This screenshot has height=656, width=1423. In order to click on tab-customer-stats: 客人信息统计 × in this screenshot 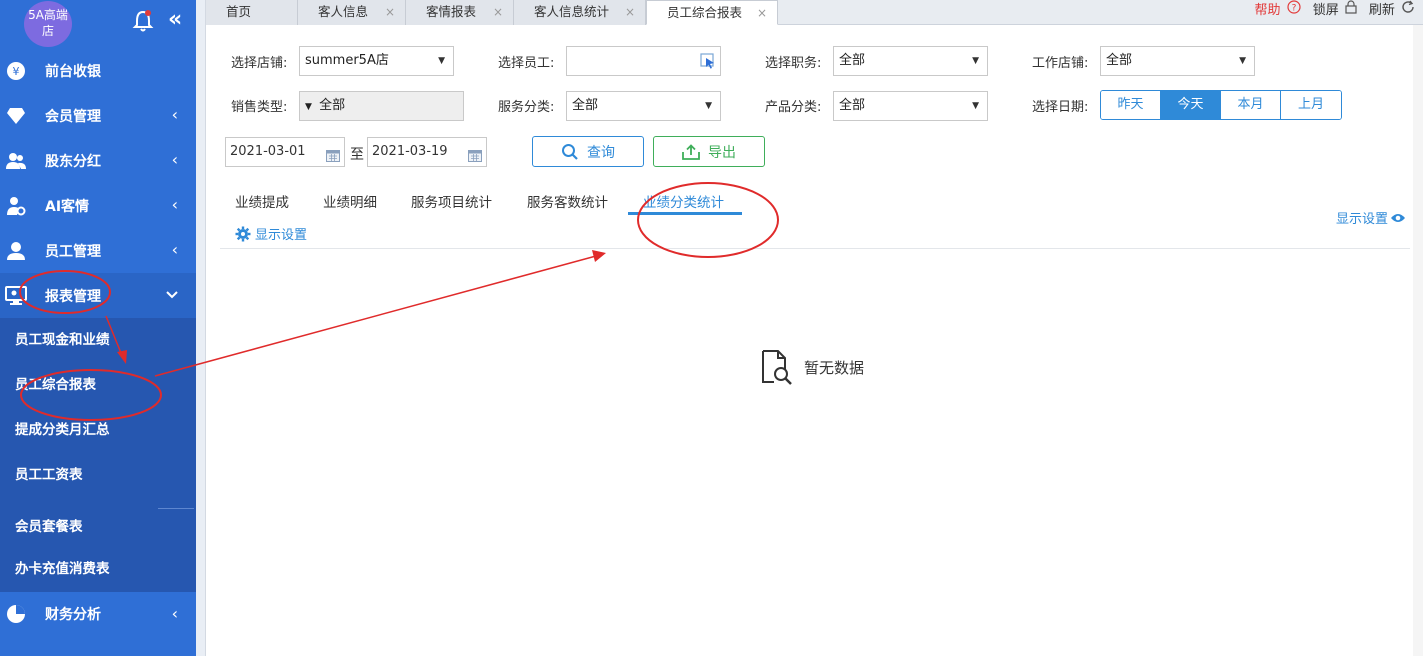, I will do `click(580, 12)`.